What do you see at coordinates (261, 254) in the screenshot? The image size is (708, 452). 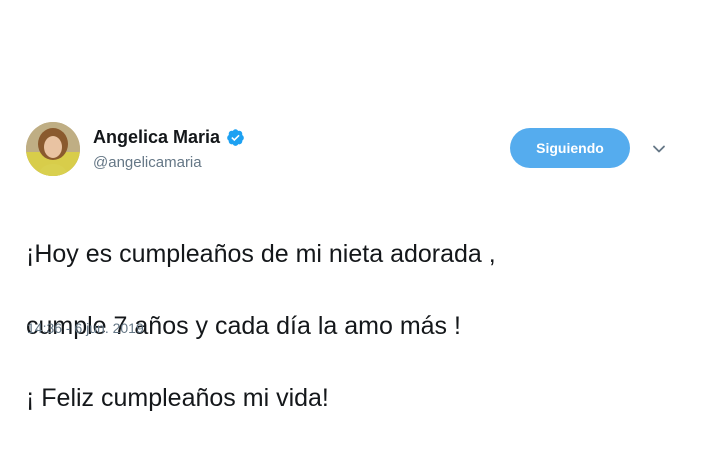 I see `tweet-text-line: ¡Hoy es cumpleaños de mi nieta adorada ,` at bounding box center [261, 254].